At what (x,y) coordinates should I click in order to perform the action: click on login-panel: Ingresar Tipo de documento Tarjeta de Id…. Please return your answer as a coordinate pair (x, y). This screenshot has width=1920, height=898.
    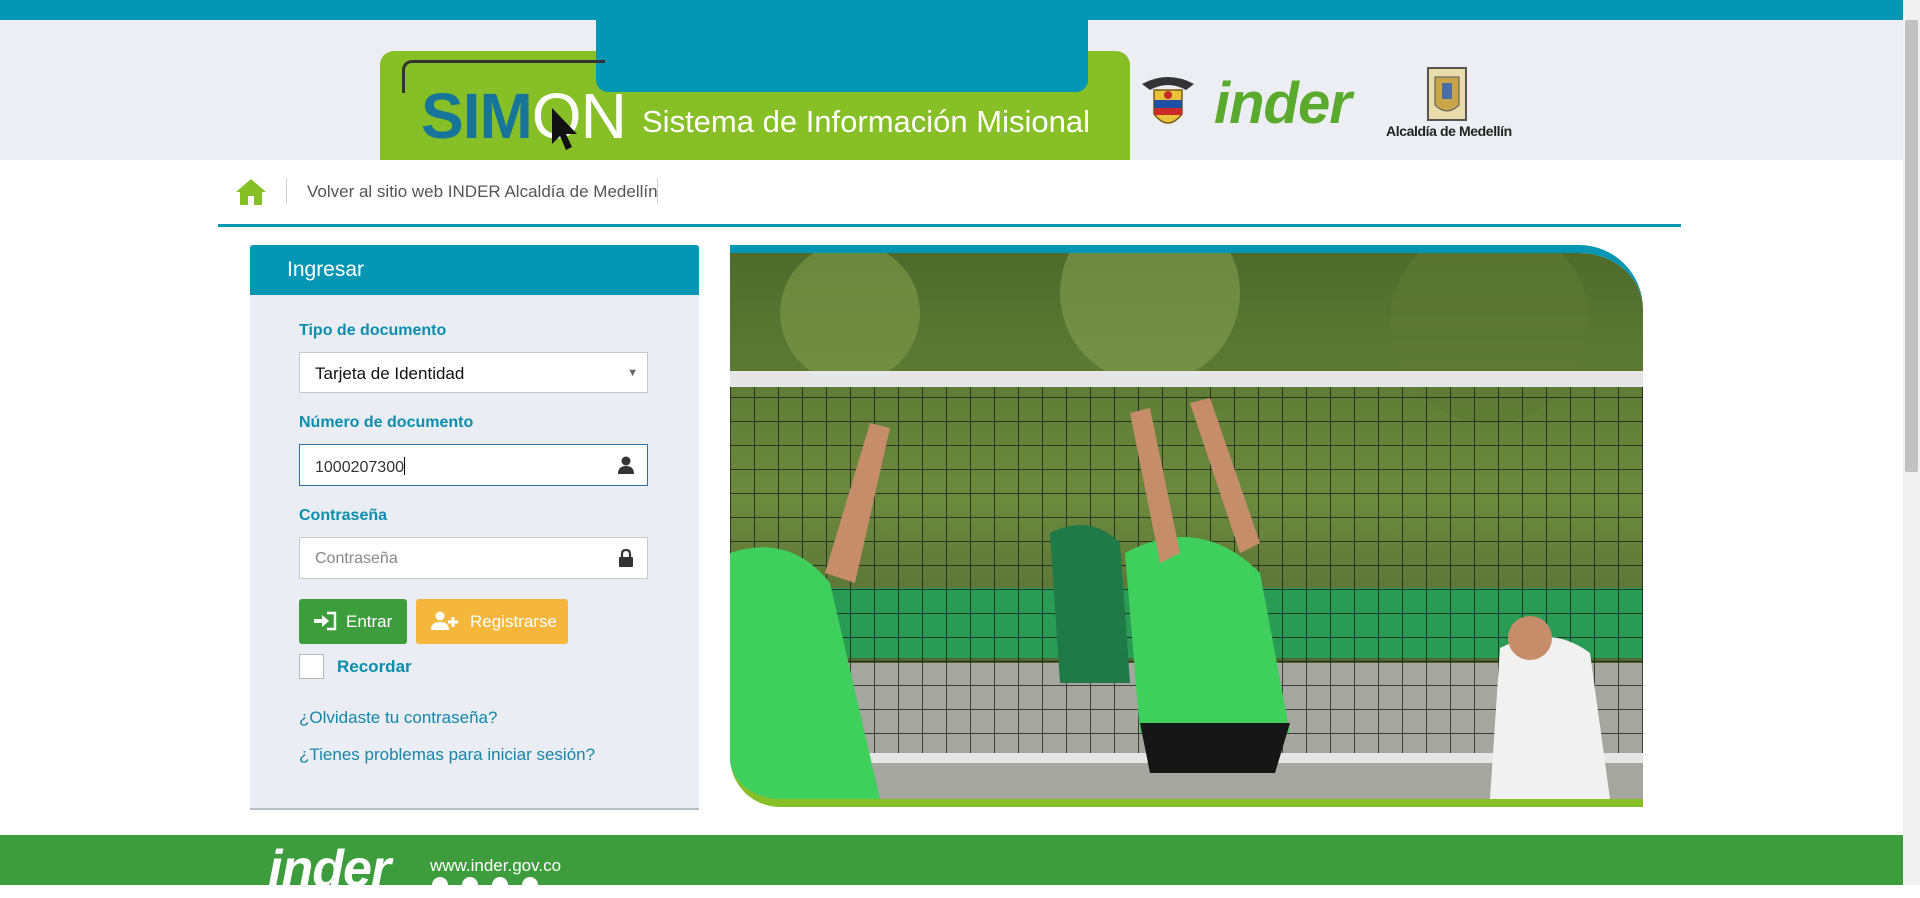
    Looking at the image, I should click on (474, 527).